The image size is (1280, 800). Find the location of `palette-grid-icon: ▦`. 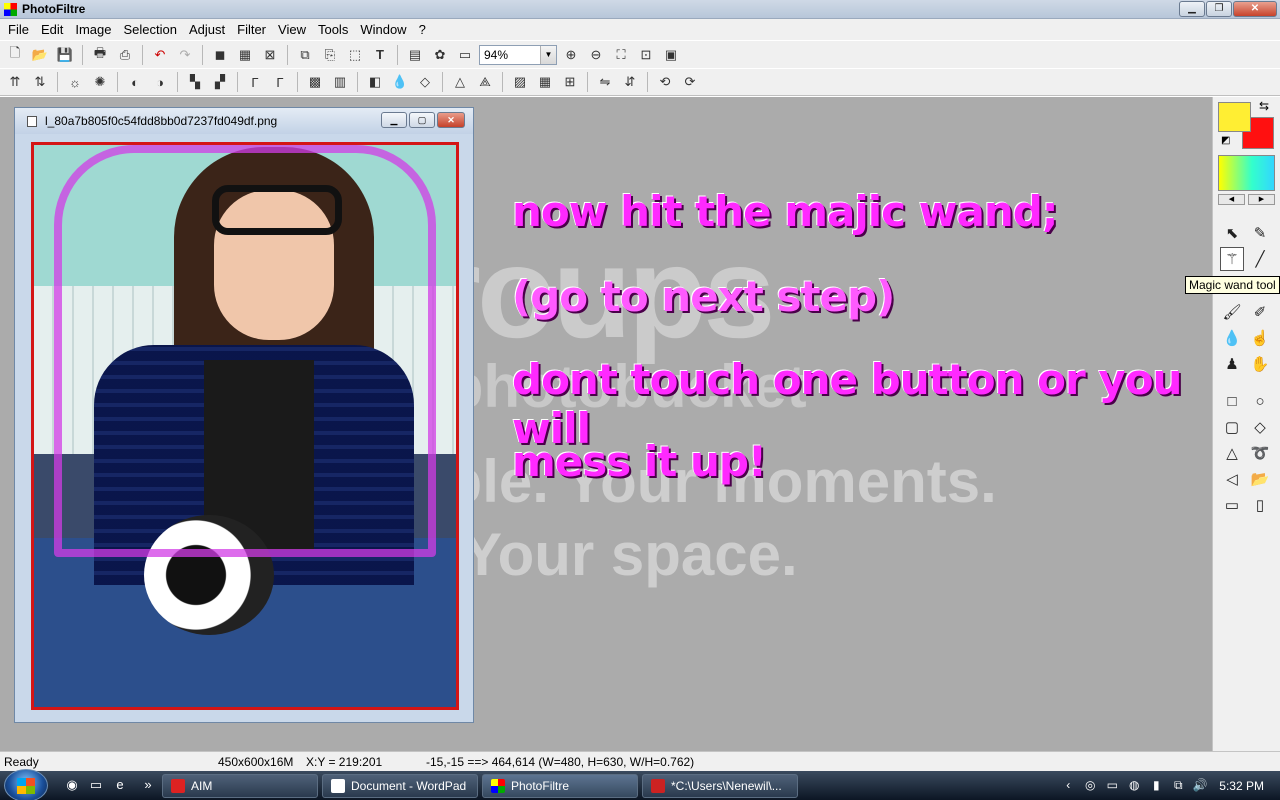

palette-grid-icon: ▦ is located at coordinates (245, 55).